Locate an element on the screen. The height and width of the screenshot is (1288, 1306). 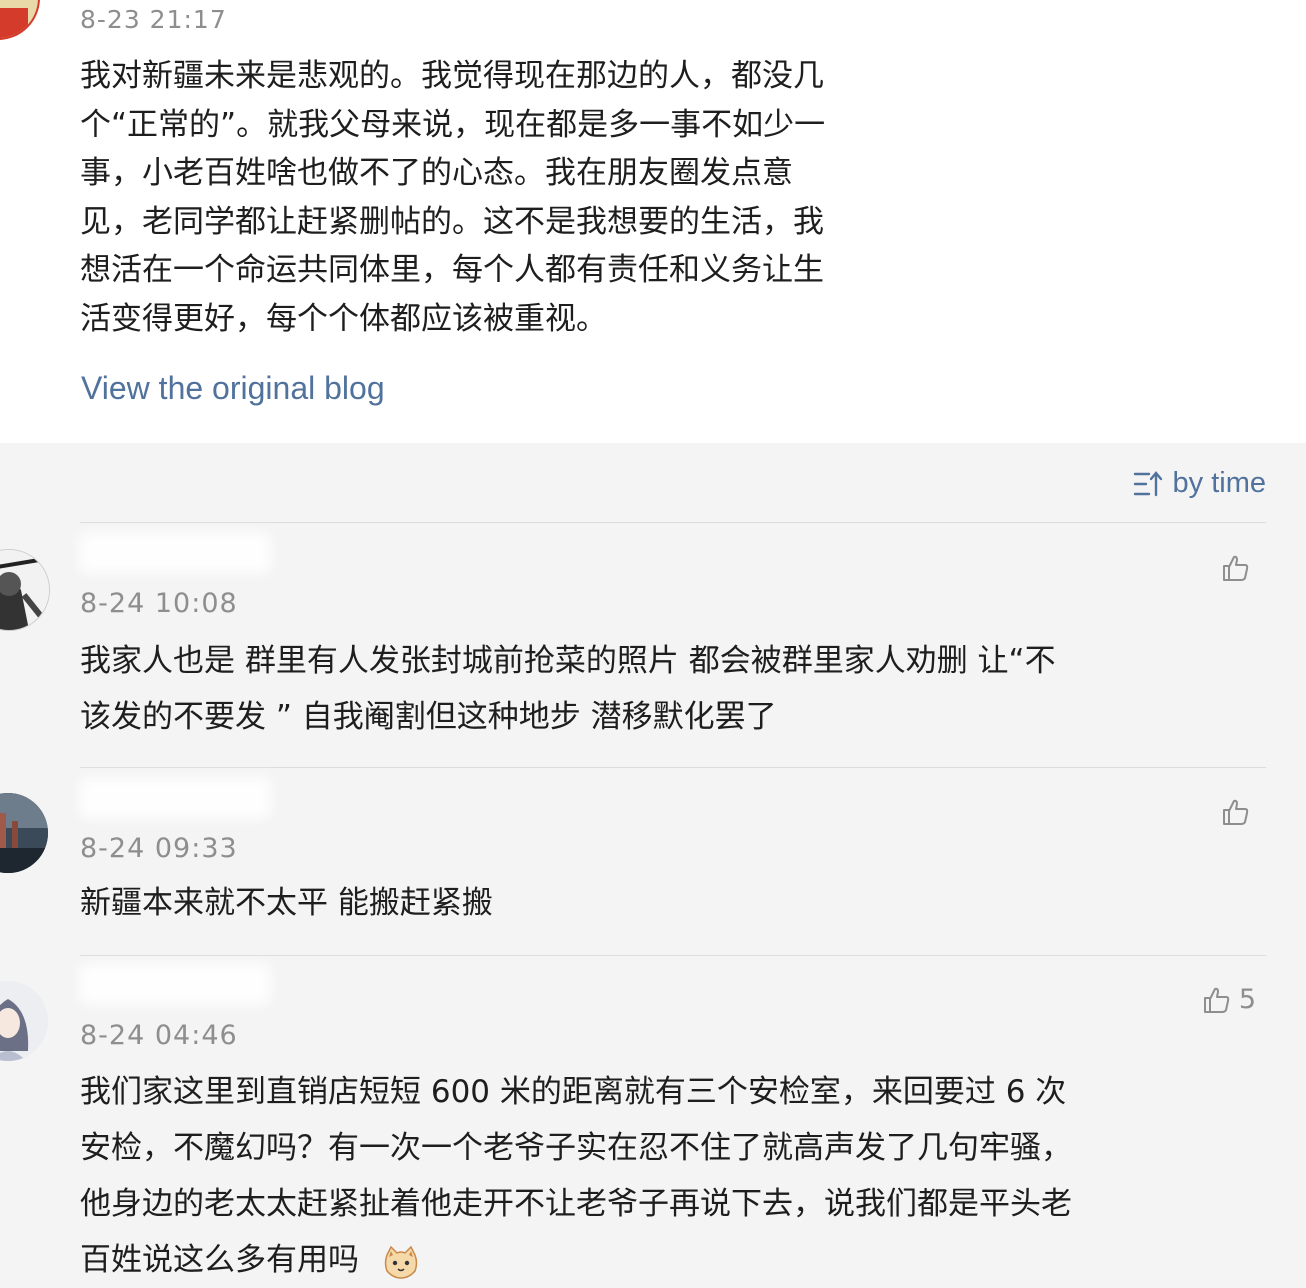
comment-timestamp: 8-24 10:08 is located at coordinates (159, 603).